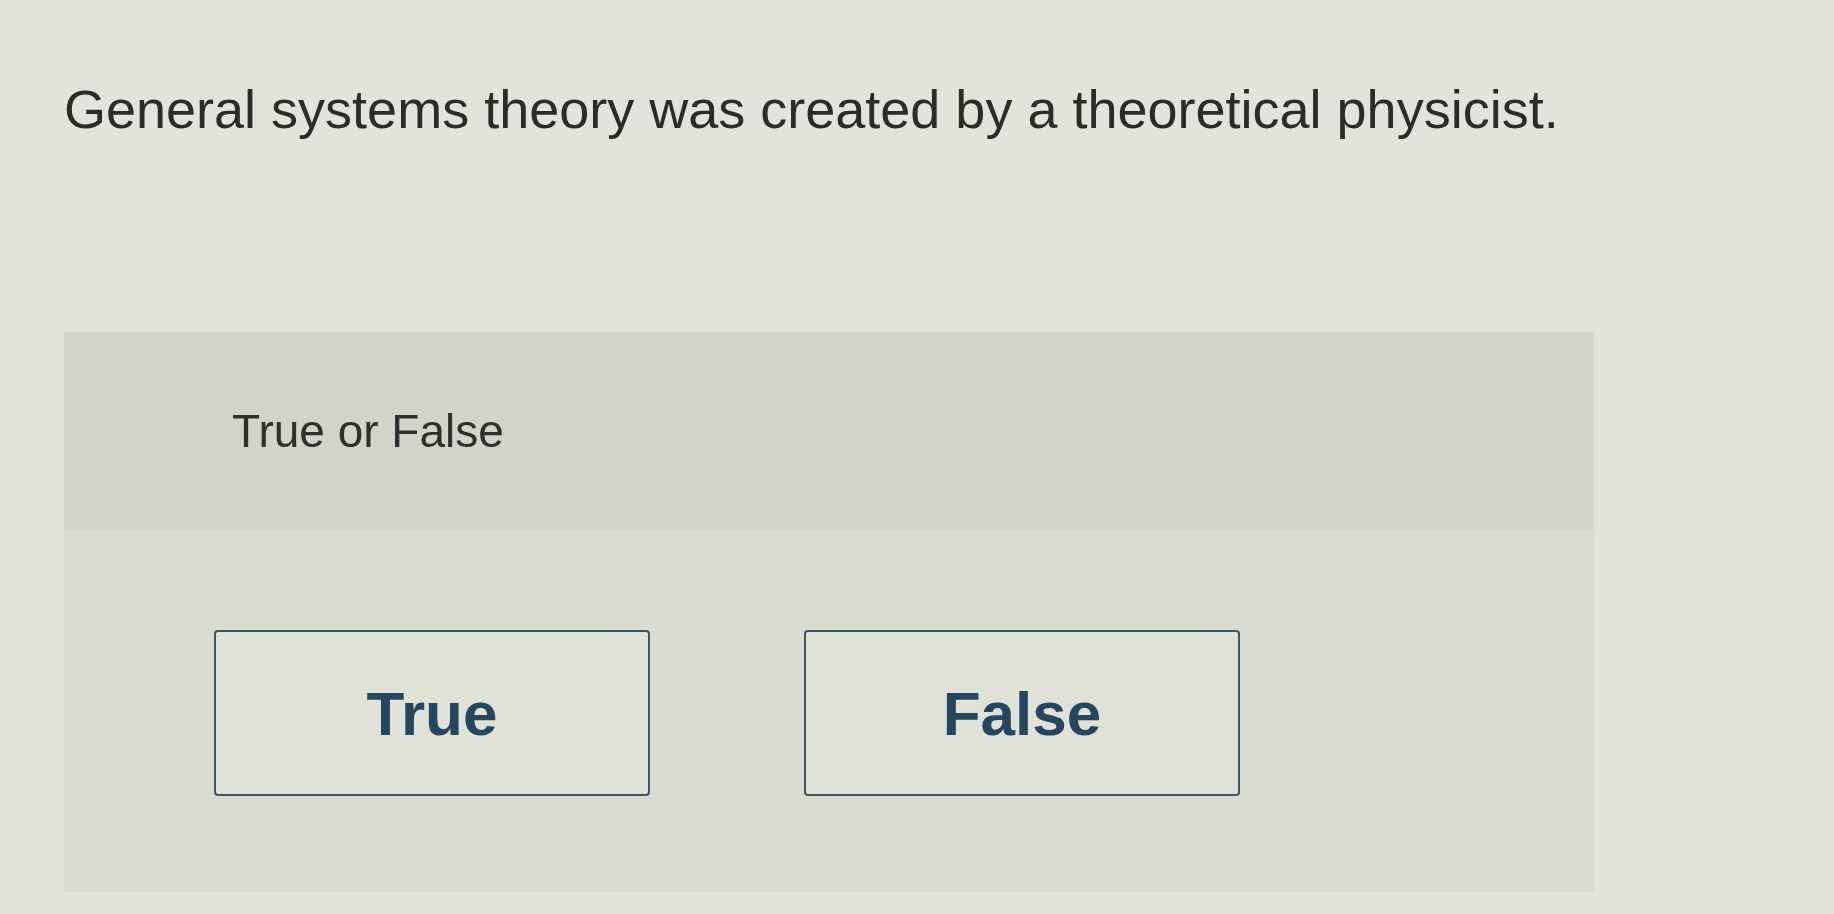 The image size is (1834, 914). I want to click on answer-button: True, so click(432, 713).